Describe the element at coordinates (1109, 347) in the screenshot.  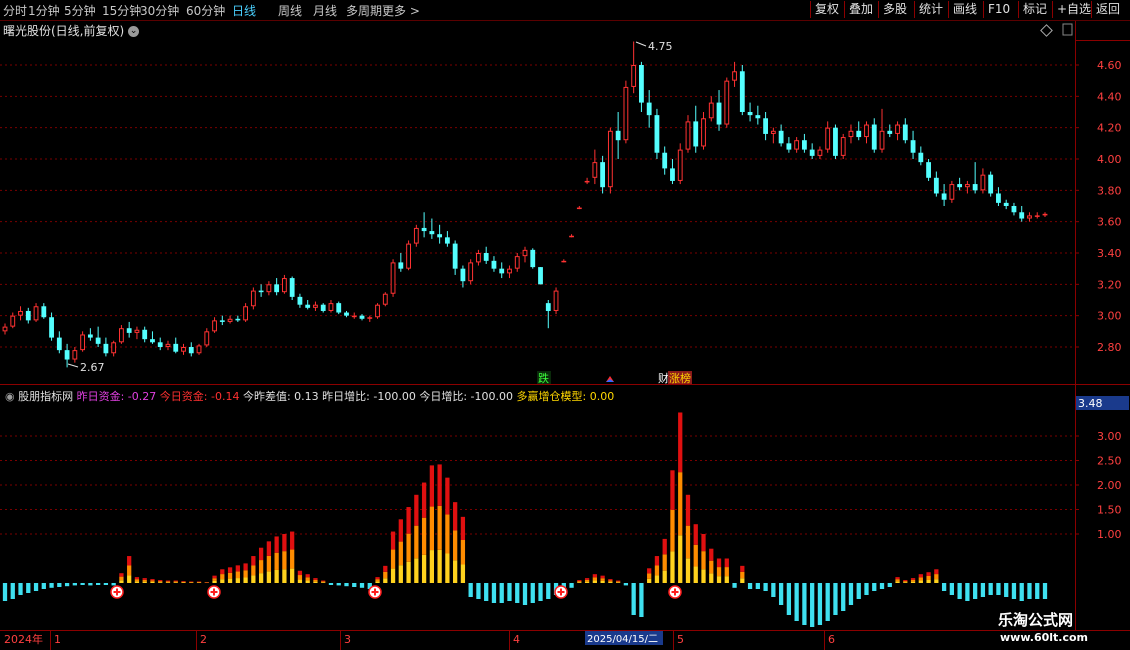
I see `price-tick-label: 2.80` at that location.